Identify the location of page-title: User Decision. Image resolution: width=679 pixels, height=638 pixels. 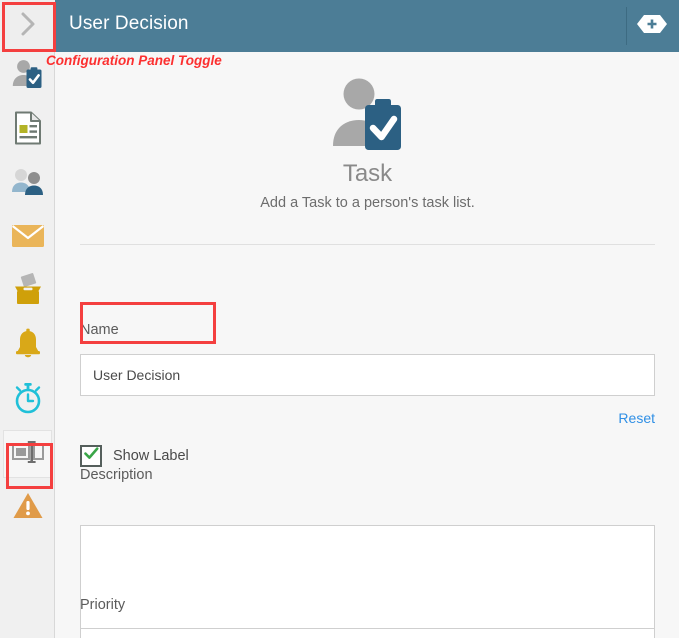
(129, 23).